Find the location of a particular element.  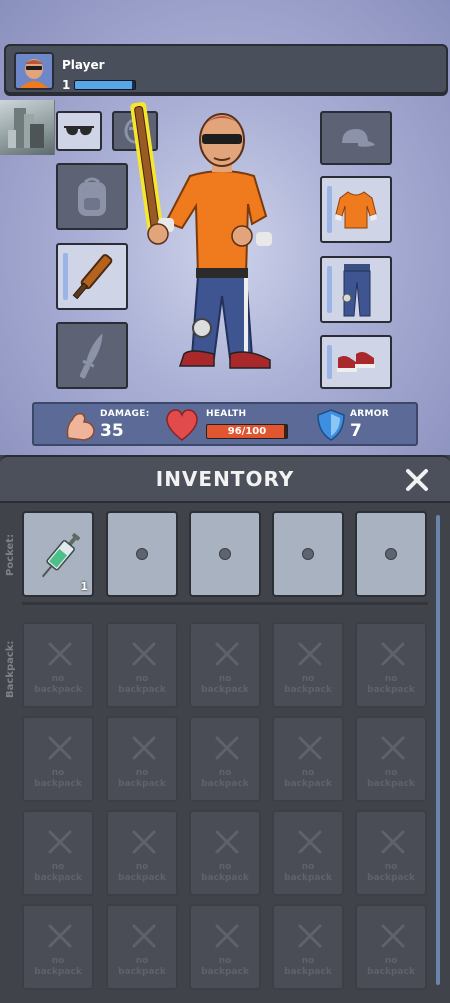

backpack-icon is located at coordinates (92, 196).